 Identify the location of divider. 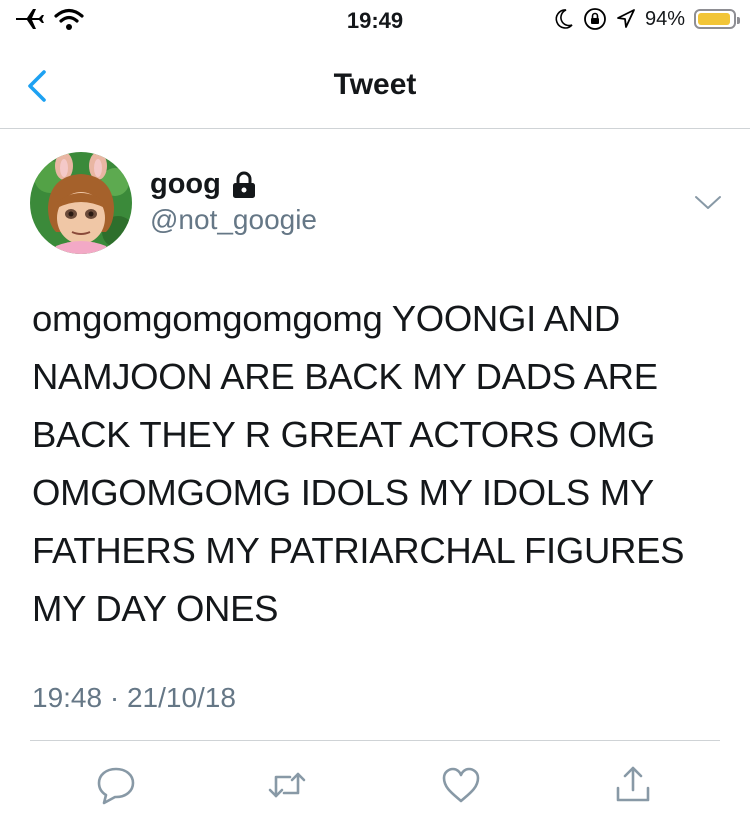
(375, 740).